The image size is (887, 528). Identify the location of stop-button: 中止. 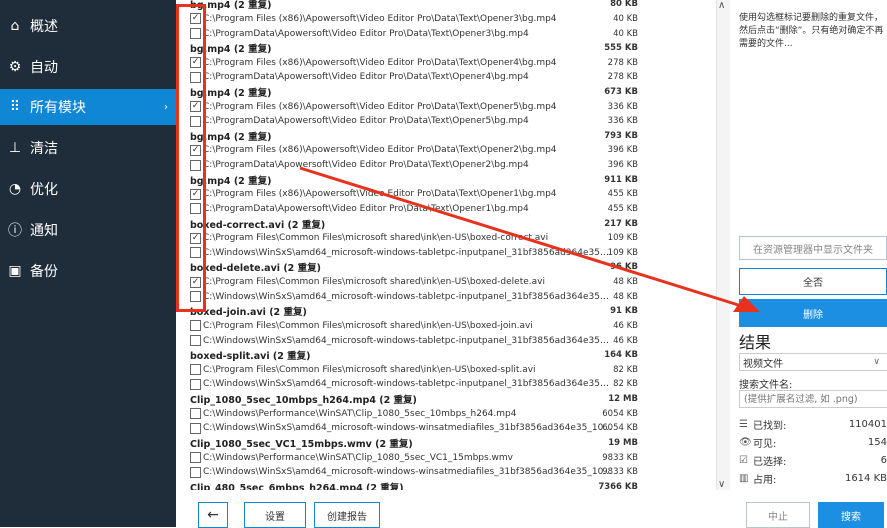
(778, 515).